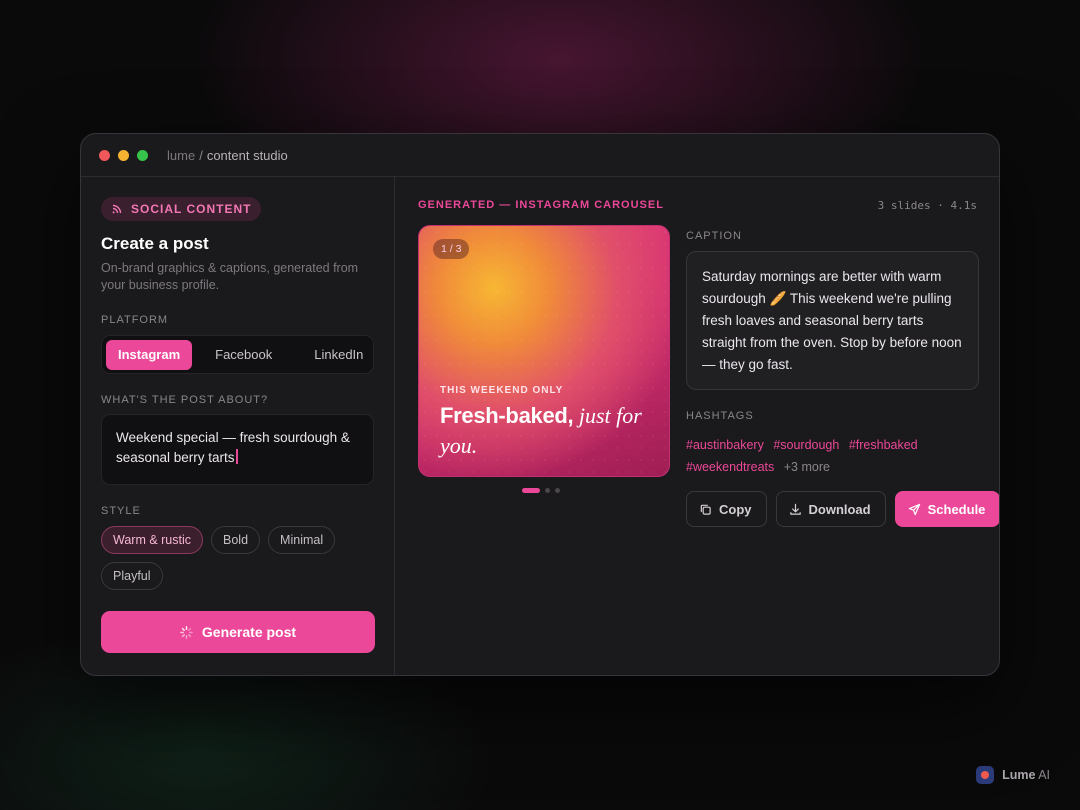 This screenshot has height=810, width=1080. What do you see at coordinates (730, 467) in the screenshot?
I see `hashtag: #weekendtreats` at bounding box center [730, 467].